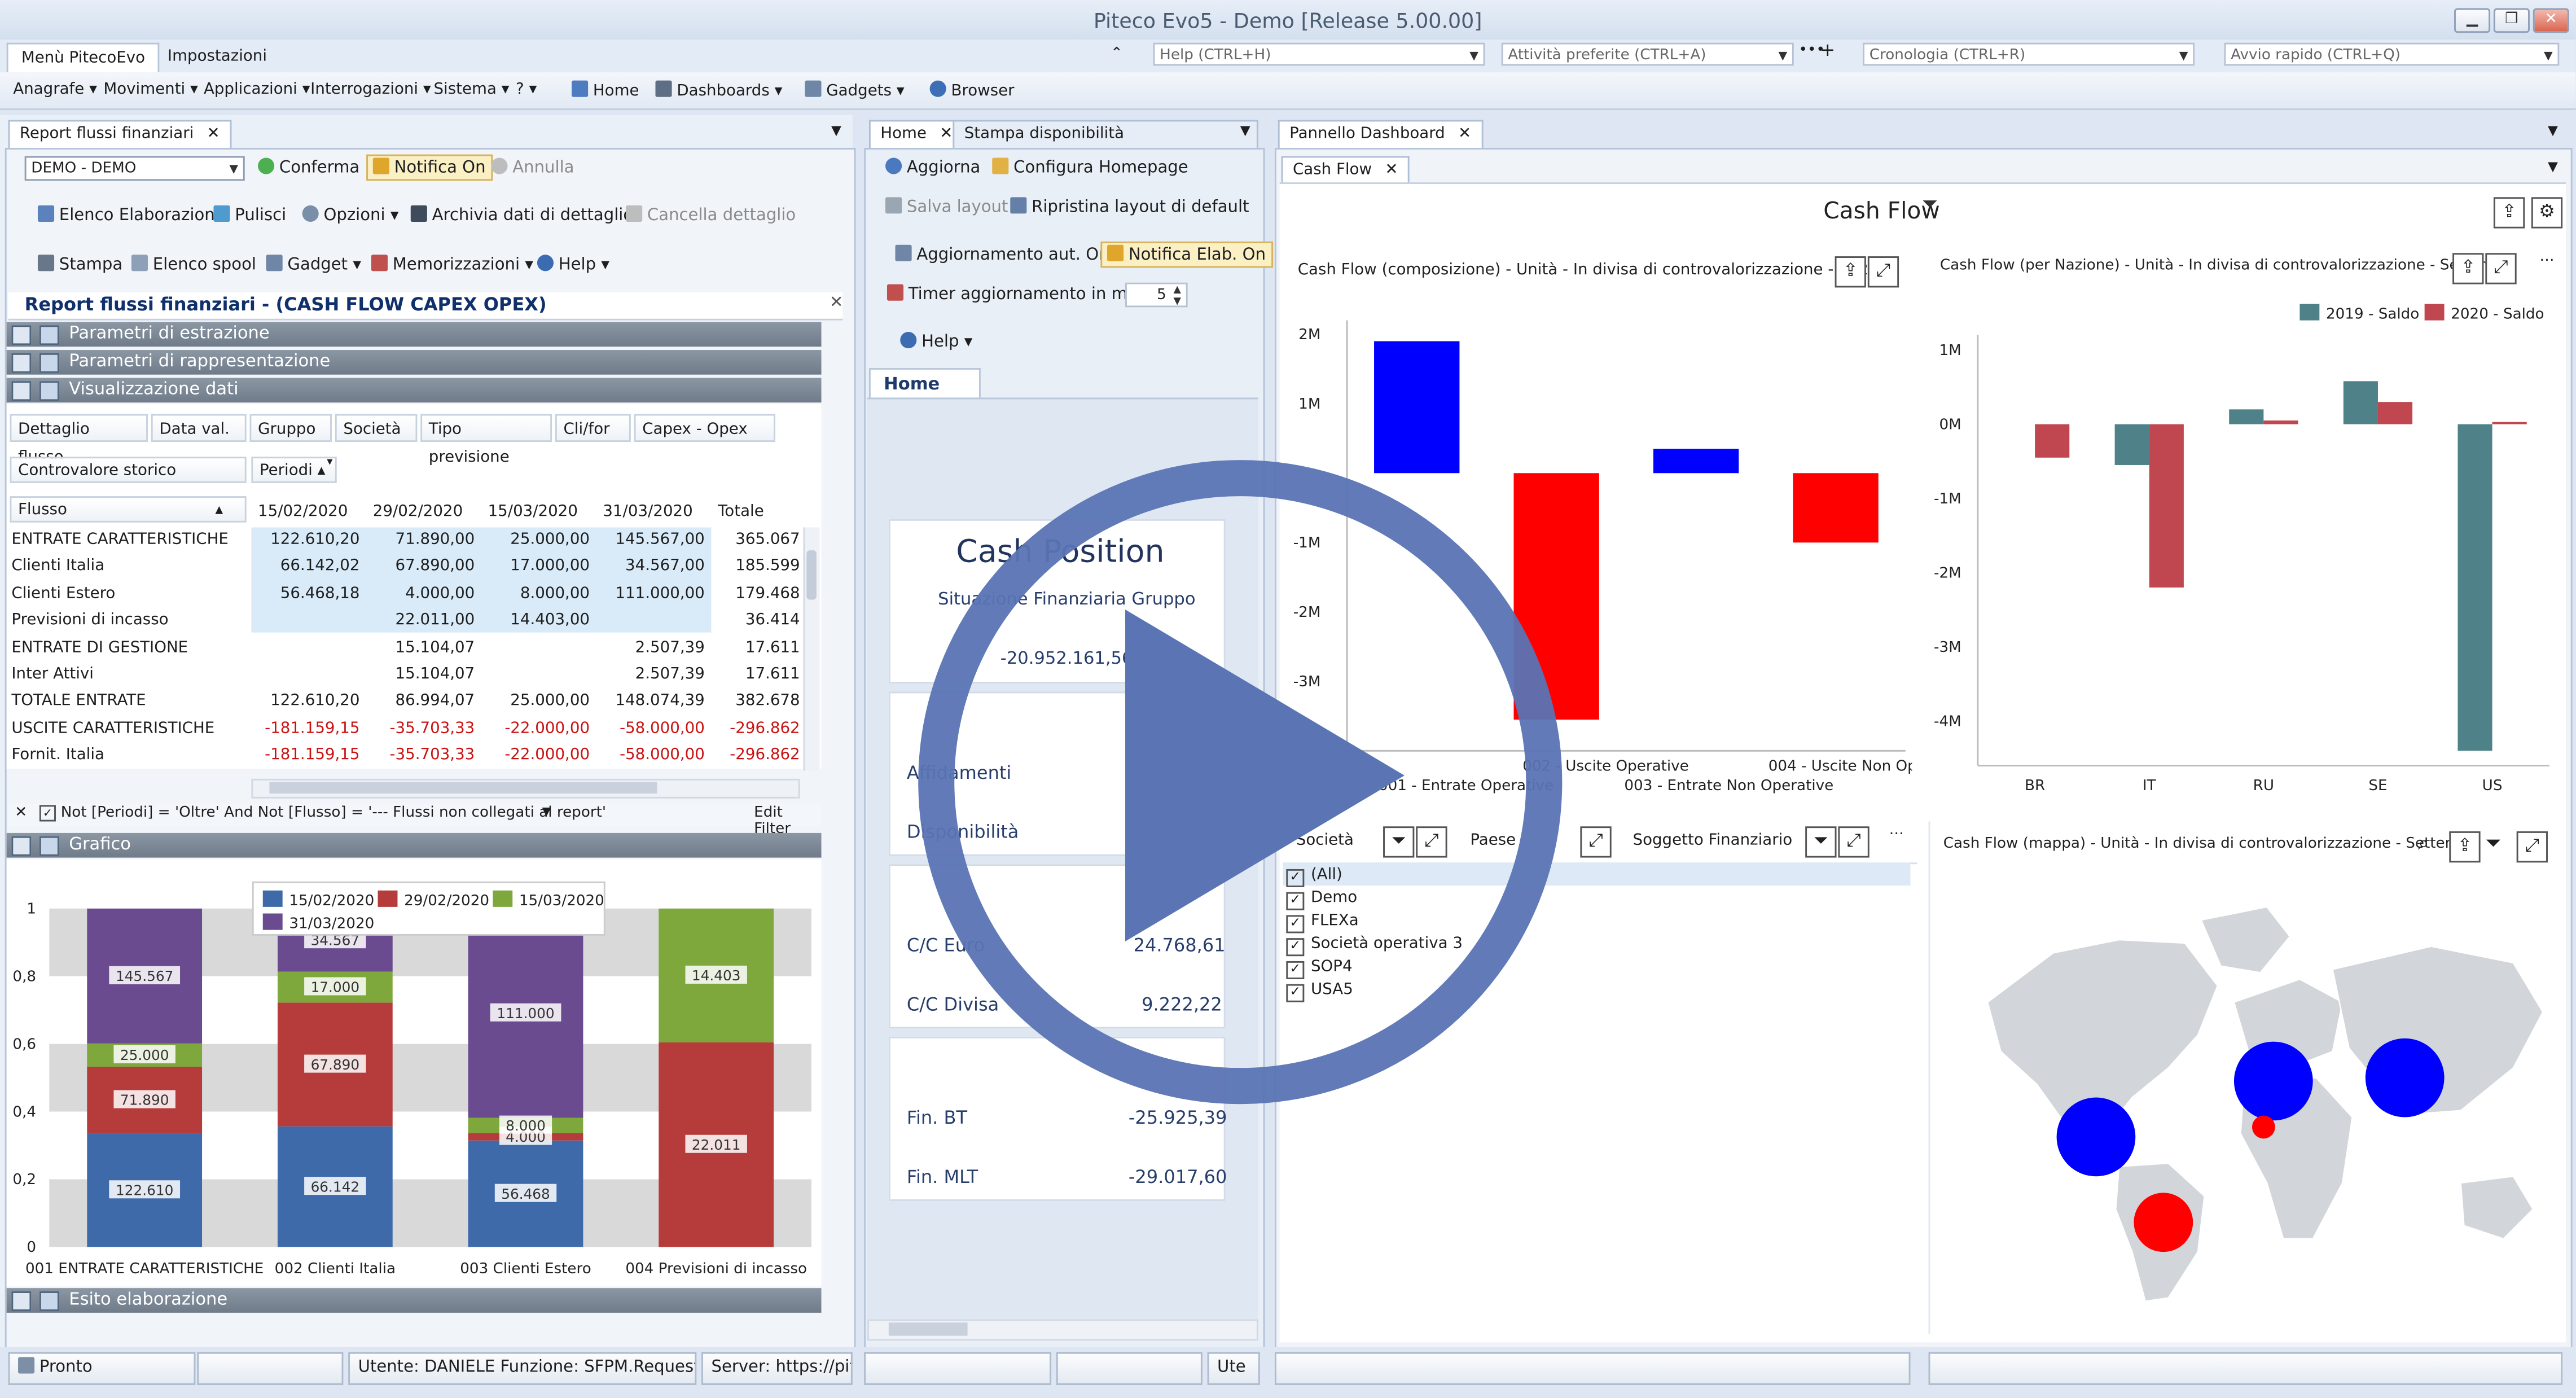 The image size is (2576, 1398). What do you see at coordinates (1380, 134) in the screenshot?
I see `tab-pannello-dashboard: Pannello Dashboard ✕` at bounding box center [1380, 134].